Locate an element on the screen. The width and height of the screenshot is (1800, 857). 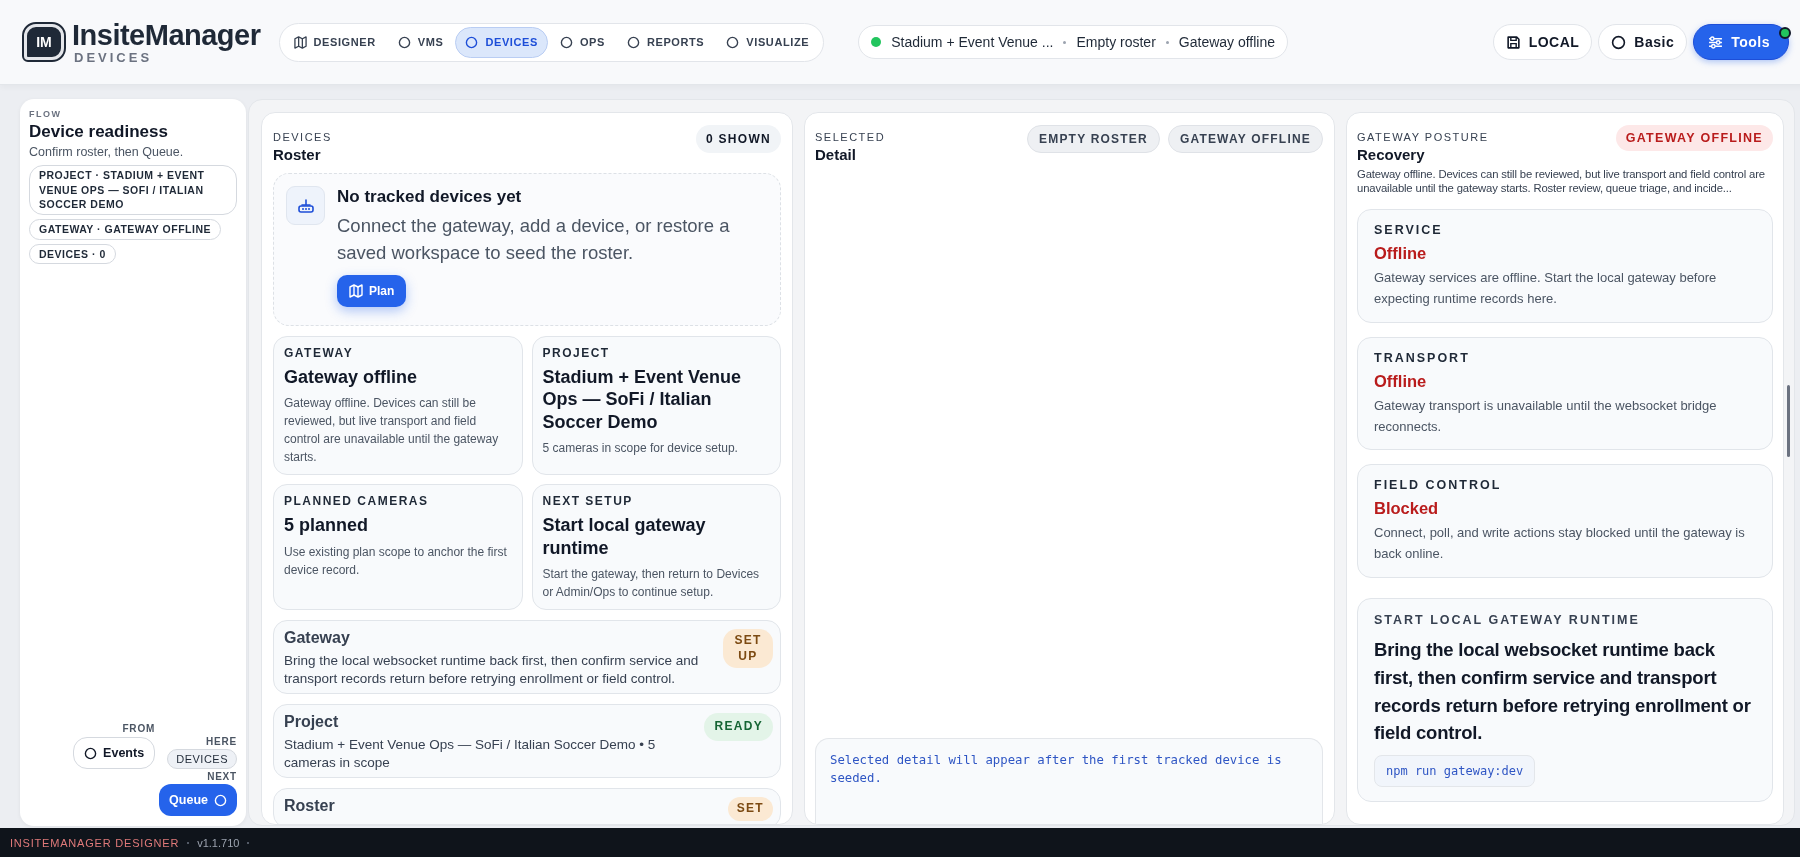
plan-button: Plan is located at coordinates (372, 290).